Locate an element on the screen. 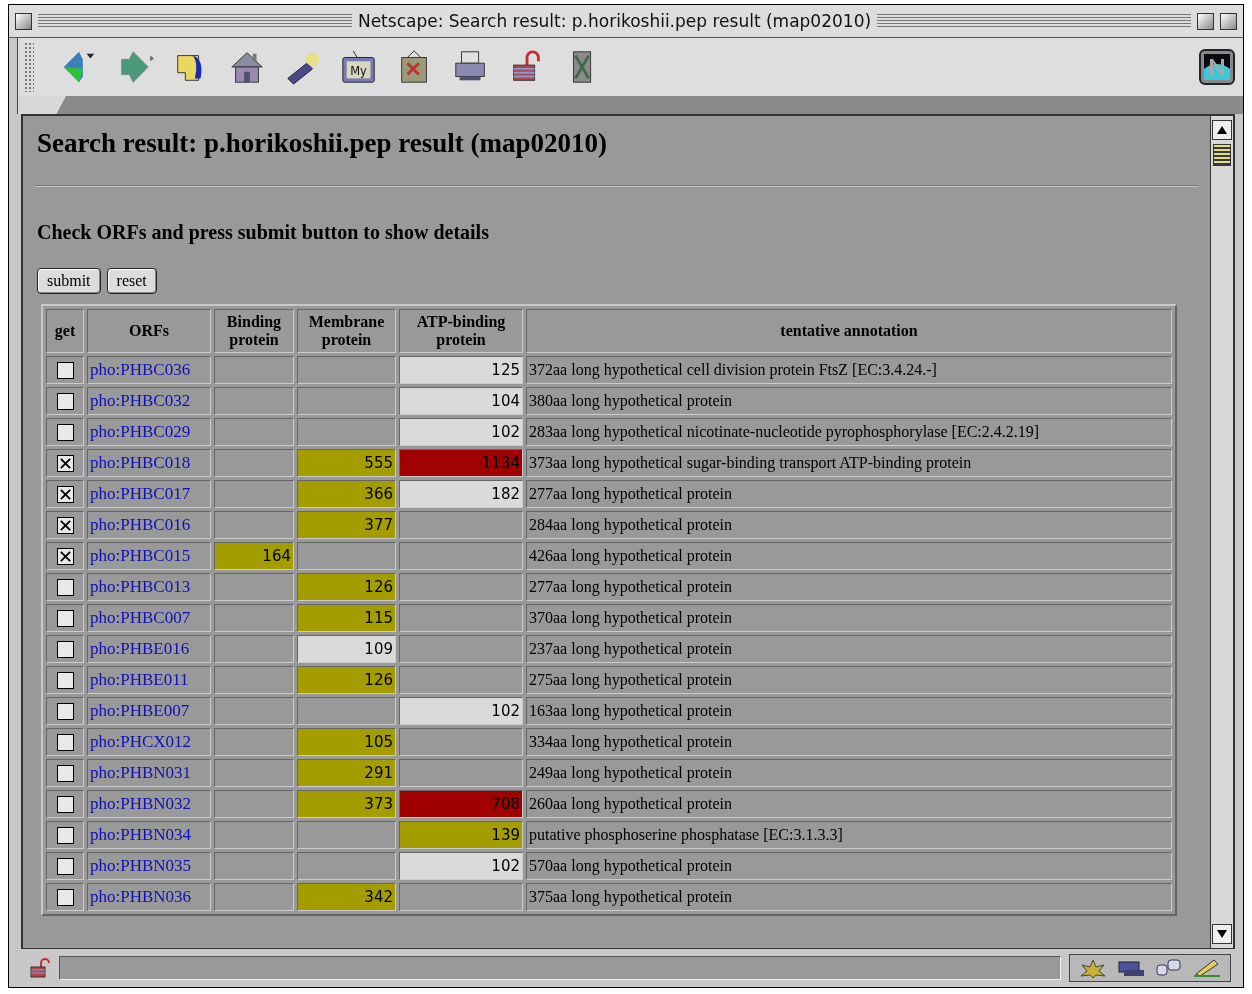 The image size is (1252, 994). annotation-cell: 380aa long hypothetical protein is located at coordinates (849, 401).